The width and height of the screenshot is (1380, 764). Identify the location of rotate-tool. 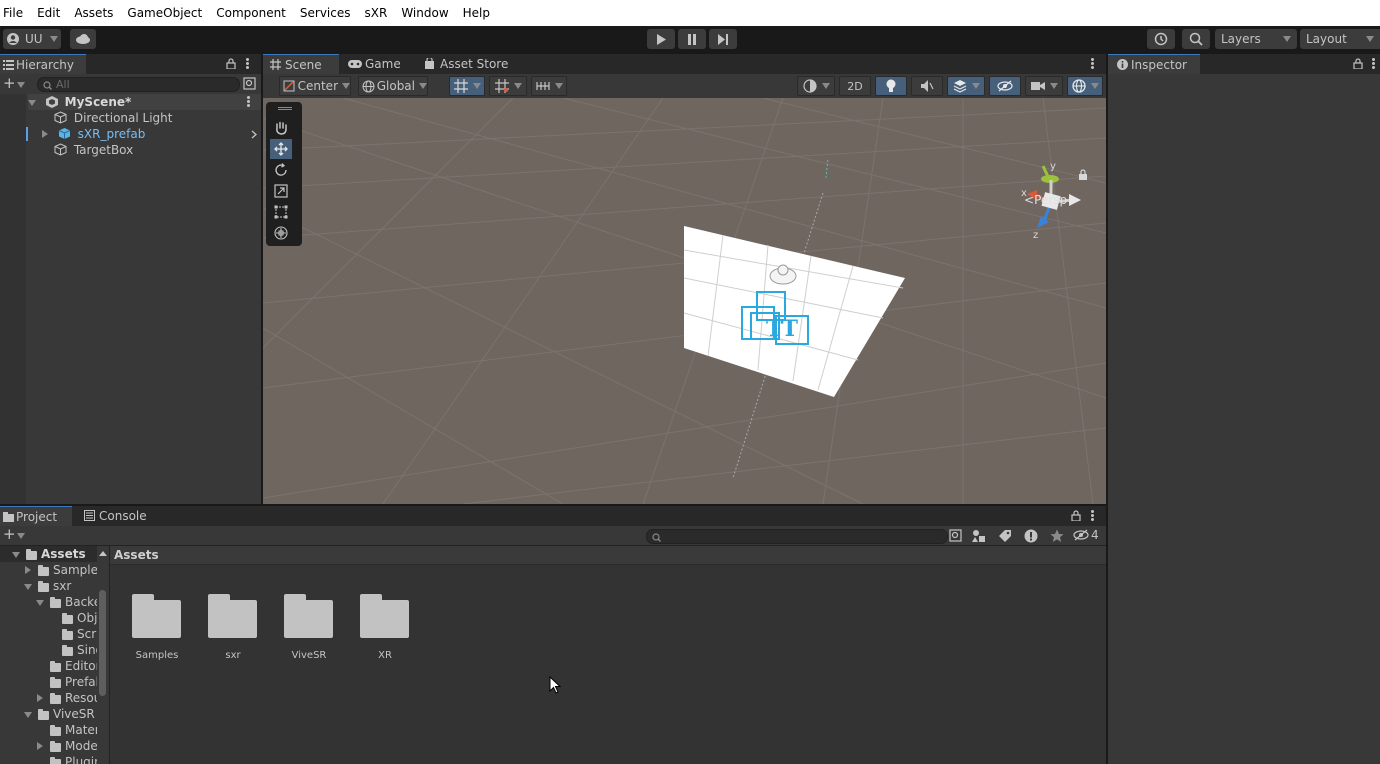
(281, 170).